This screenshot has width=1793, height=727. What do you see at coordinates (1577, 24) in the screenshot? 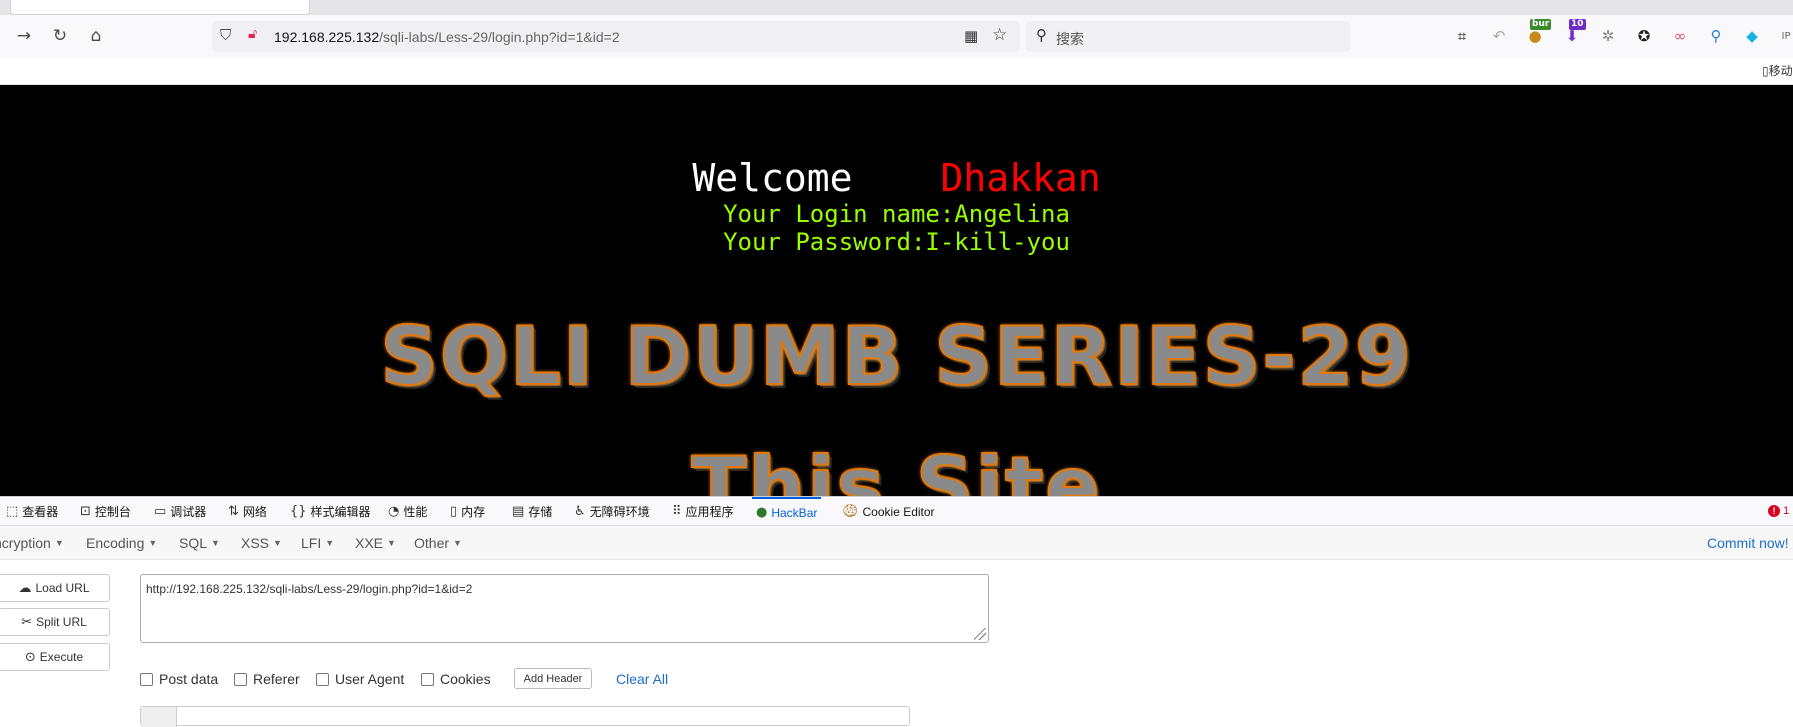
I see `count-badge: 10` at bounding box center [1577, 24].